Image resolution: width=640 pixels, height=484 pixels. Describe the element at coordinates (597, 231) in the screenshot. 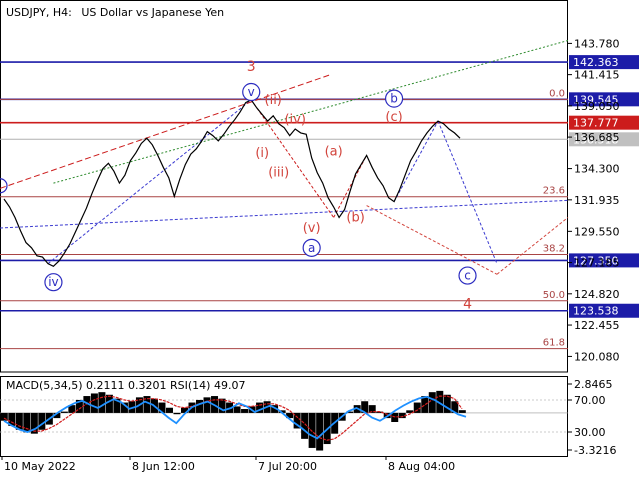

I see `price-tick-label: 129.550` at that location.